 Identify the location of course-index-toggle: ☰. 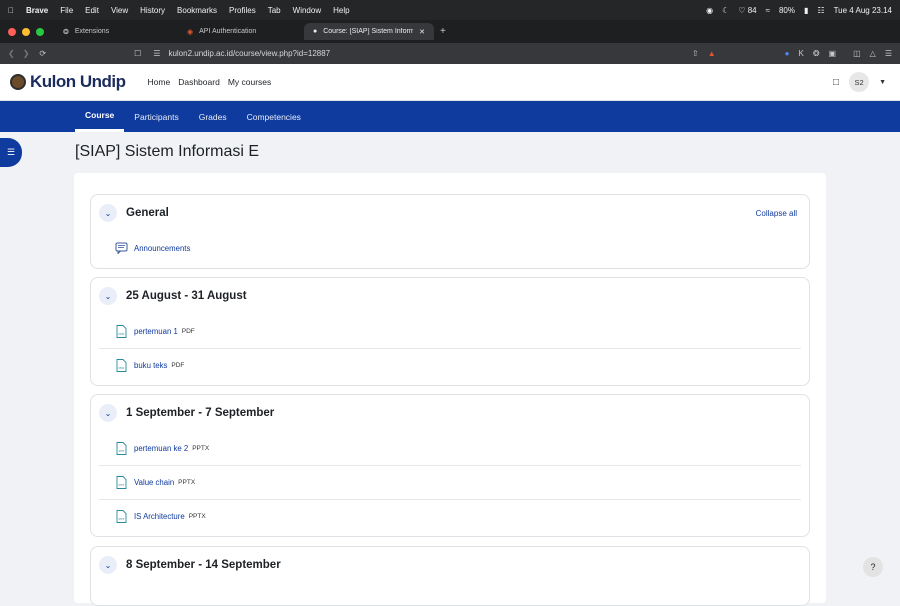
(11, 152).